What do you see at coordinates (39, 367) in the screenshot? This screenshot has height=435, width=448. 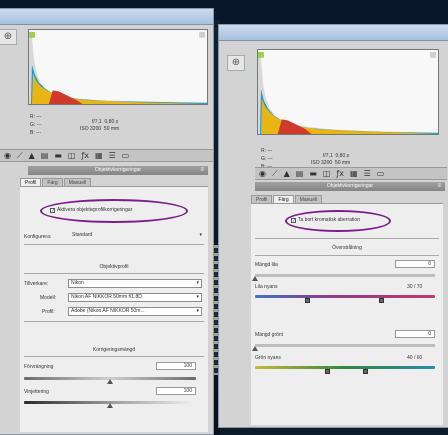 I see `distortion-label: Förvrängning` at bounding box center [39, 367].